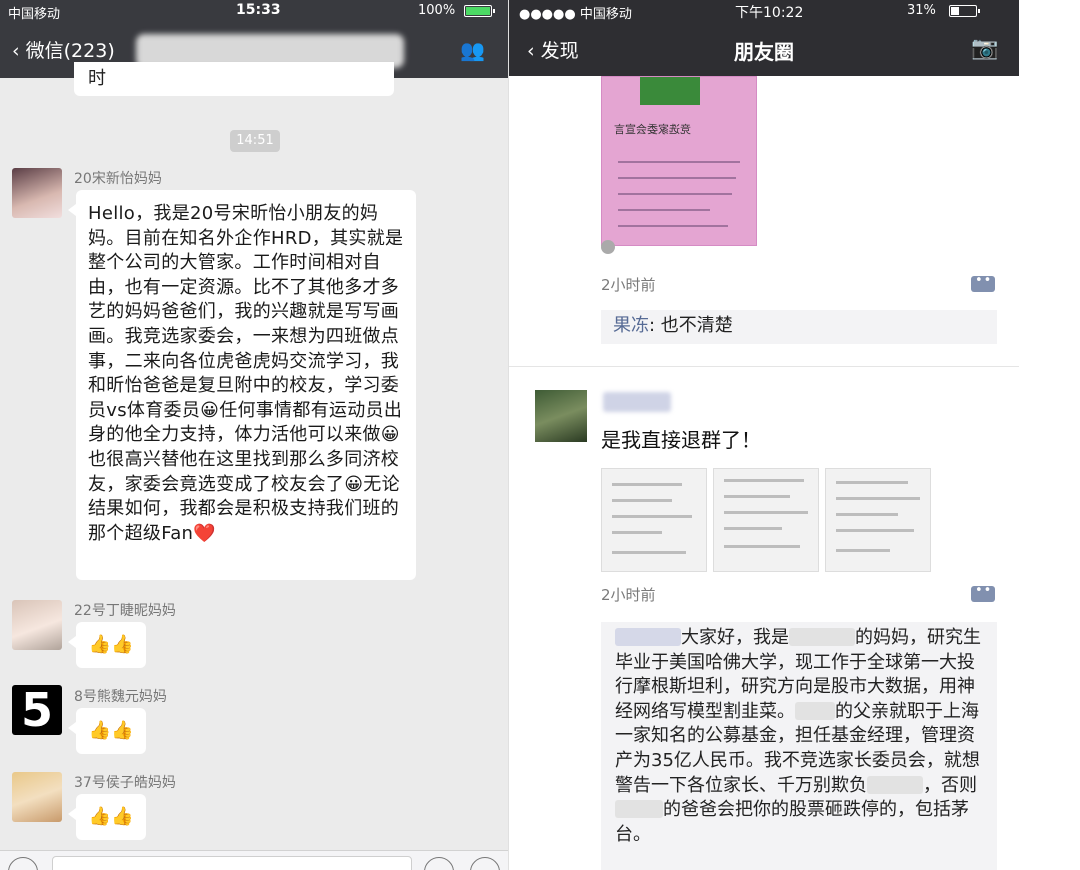 Image resolution: width=1080 pixels, height=870 pixels. What do you see at coordinates (670, 91) in the screenshot?
I see `plant-decoration` at bounding box center [670, 91].